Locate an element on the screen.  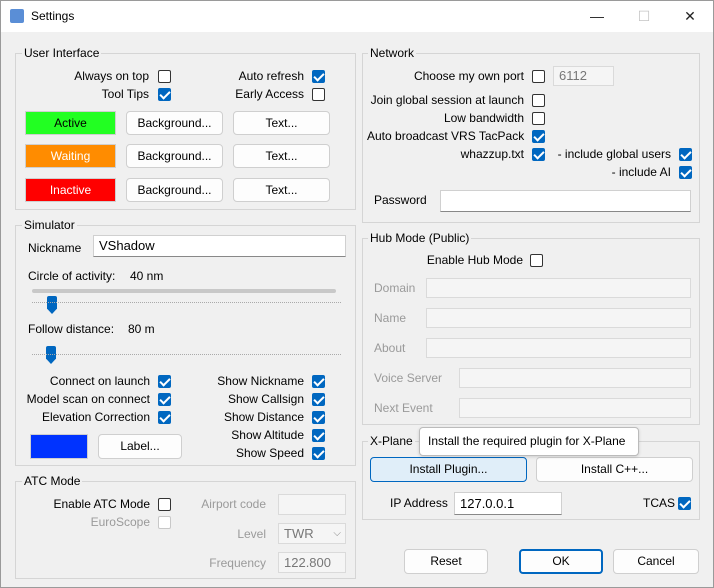
enable-hub-label: Enable Hub Mode is located at coordinates (474, 260).